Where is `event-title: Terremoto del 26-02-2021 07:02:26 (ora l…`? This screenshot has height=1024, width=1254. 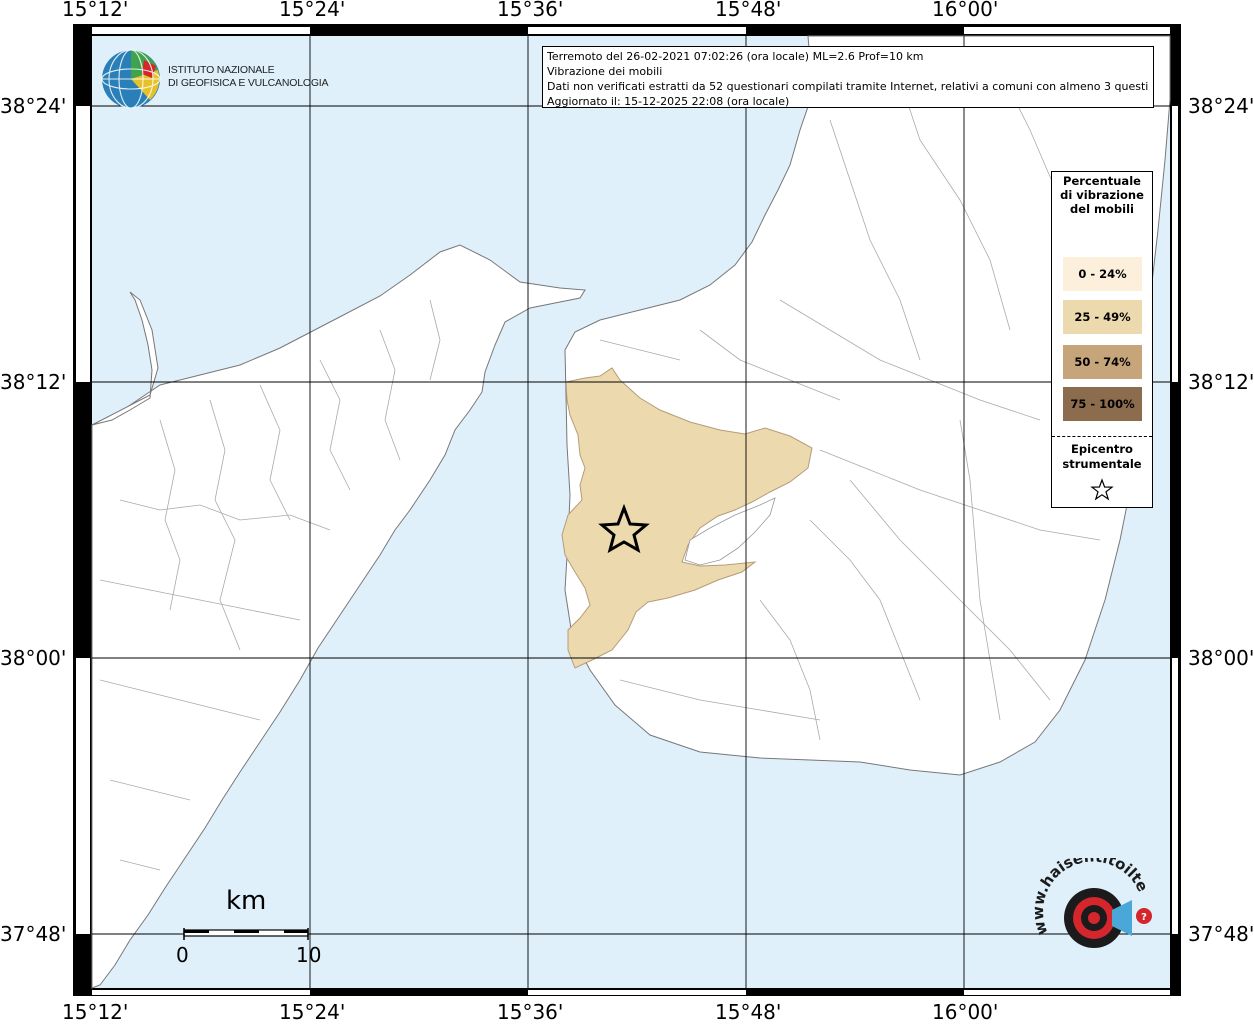
event-title: Terremoto del 26-02-2021 07:02:26 (ora l… is located at coordinates (735, 56).